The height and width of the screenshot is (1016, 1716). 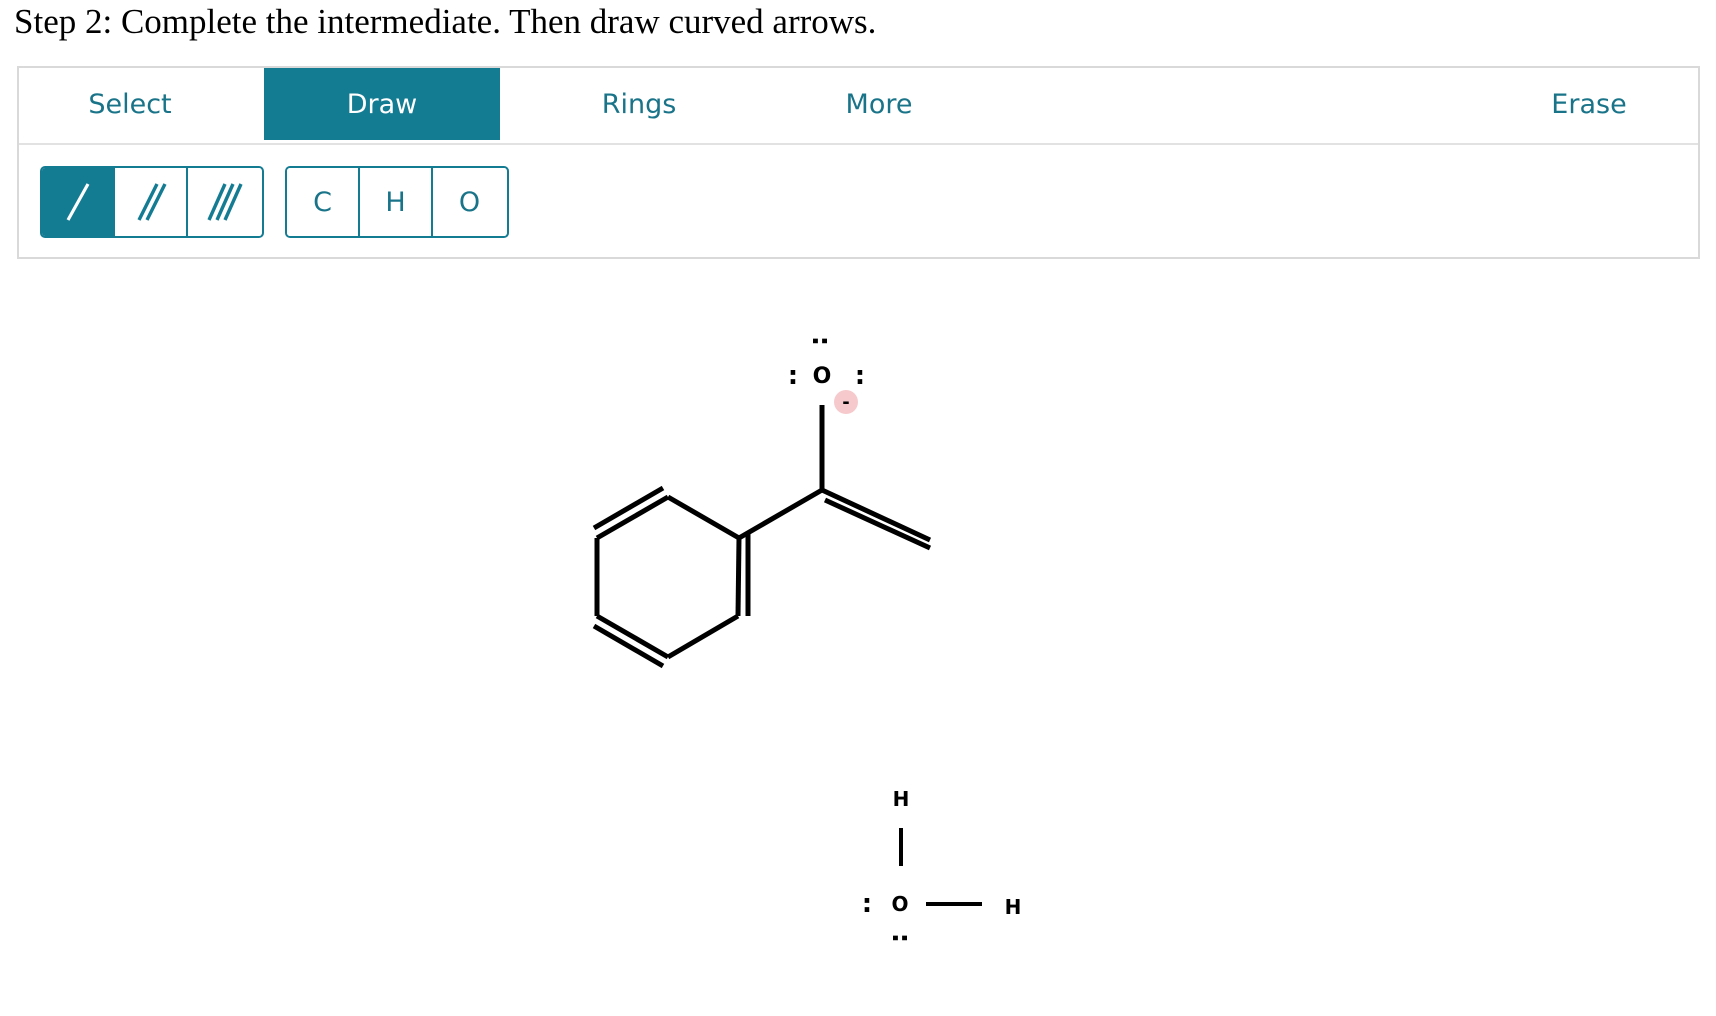 What do you see at coordinates (780, 514) in the screenshot?
I see `ring-carbon-bond` at bounding box center [780, 514].